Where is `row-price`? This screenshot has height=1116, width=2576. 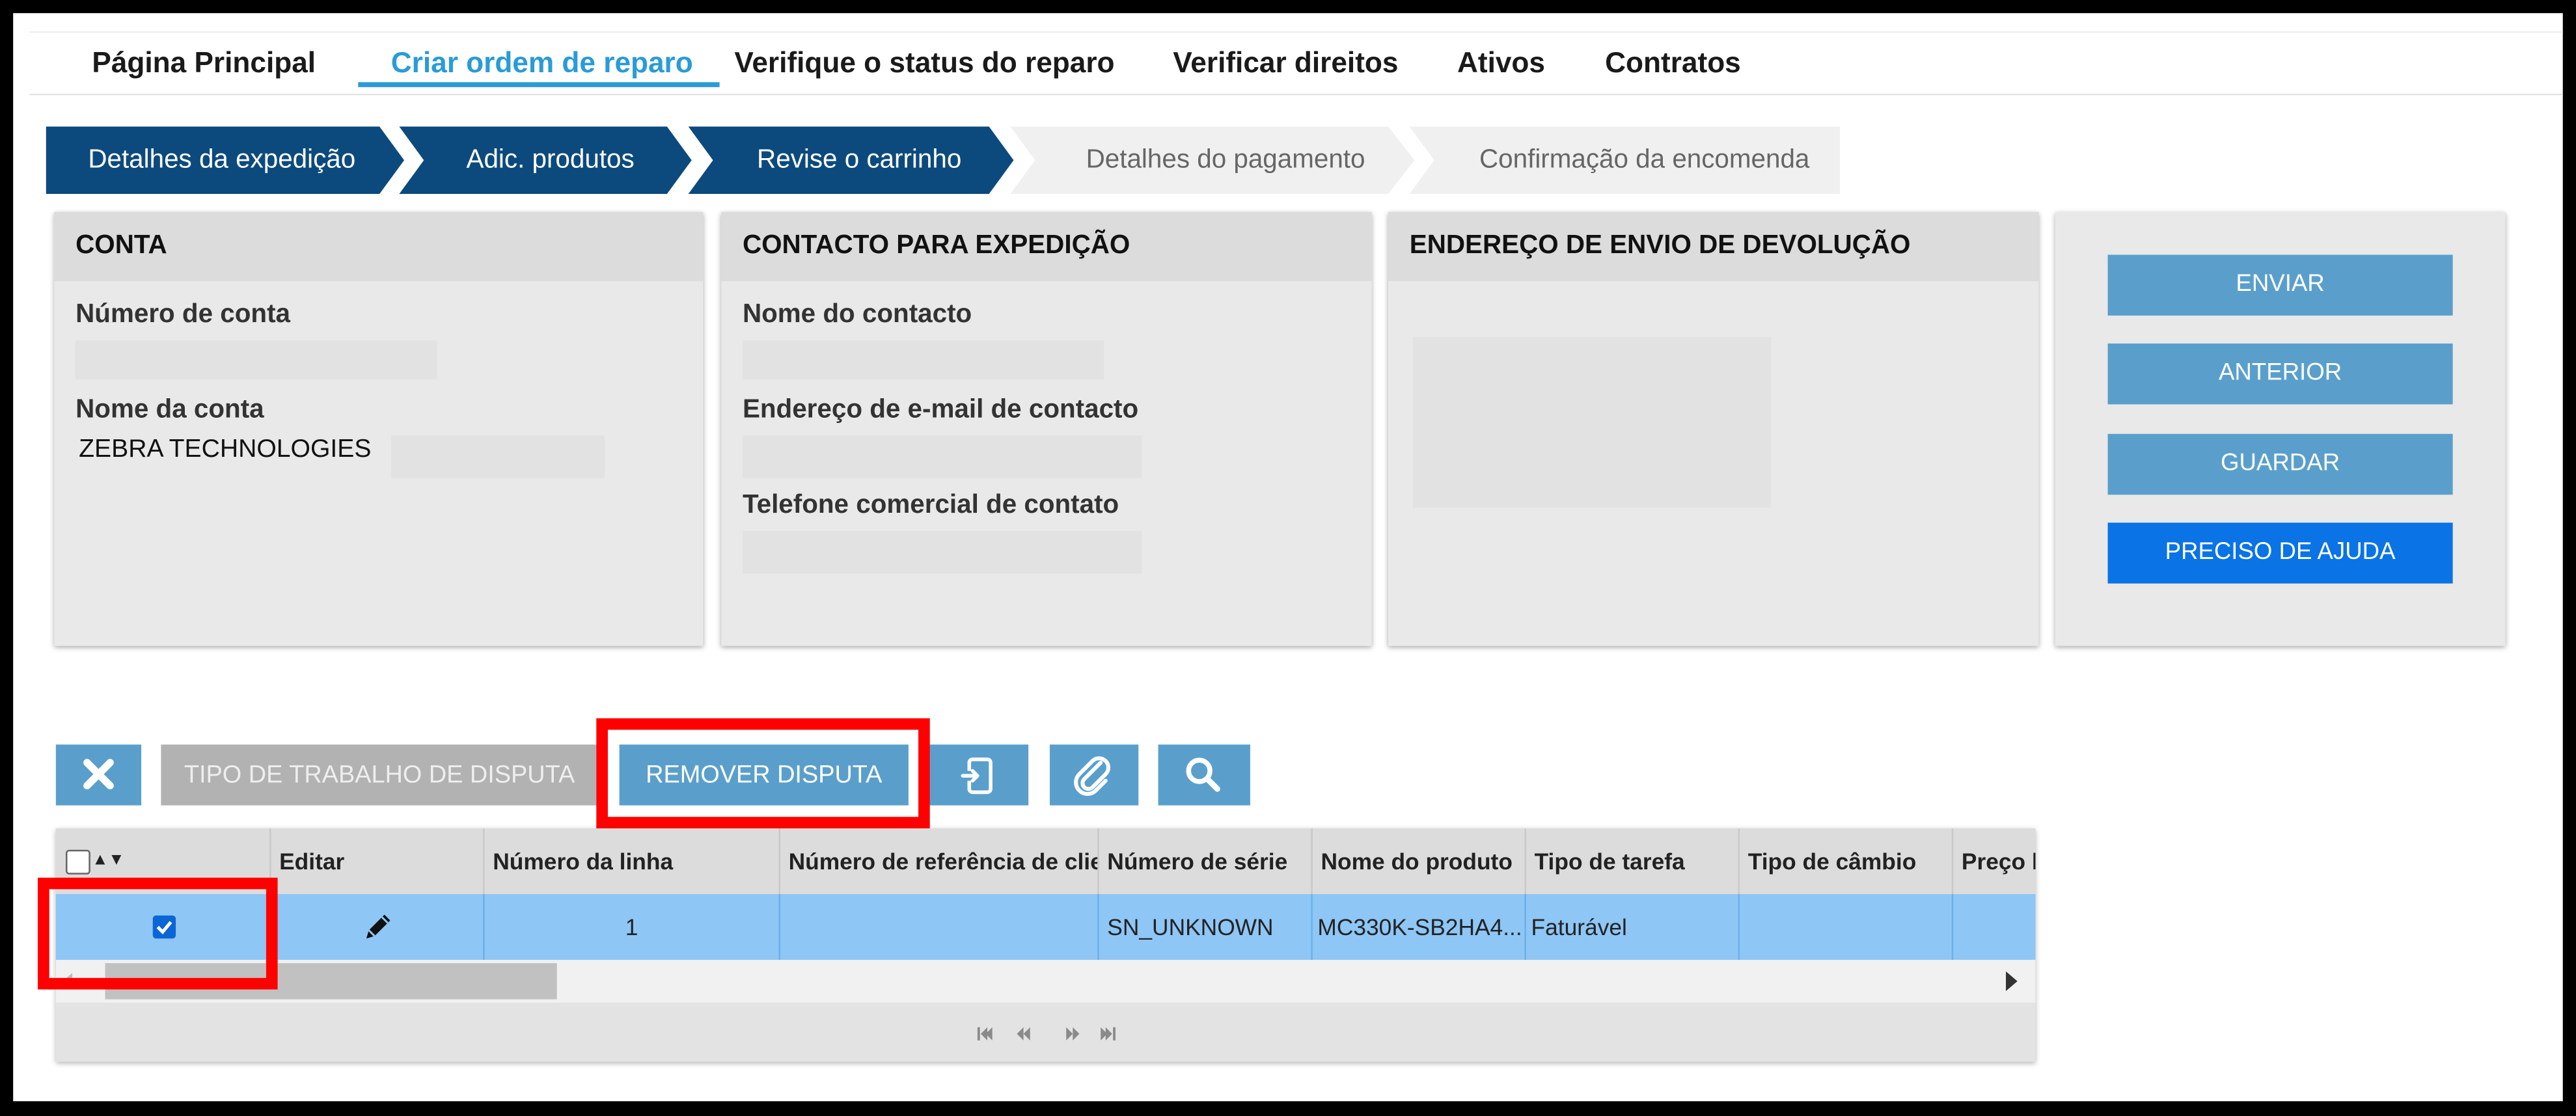 row-price is located at coordinates (1994, 927).